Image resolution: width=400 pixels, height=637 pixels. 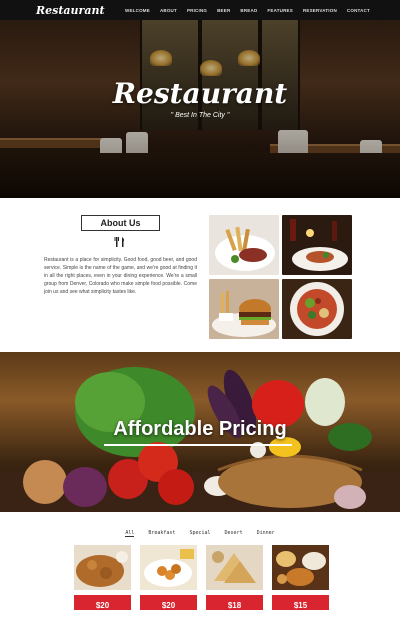 I want to click on food-photo-fries, so click(x=244, y=245).